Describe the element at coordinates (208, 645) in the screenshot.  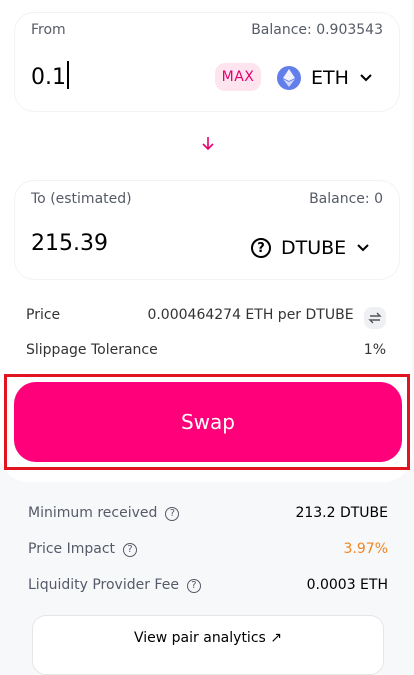
I see `view-pair-analytics-link: View pair analytics ↗` at that location.